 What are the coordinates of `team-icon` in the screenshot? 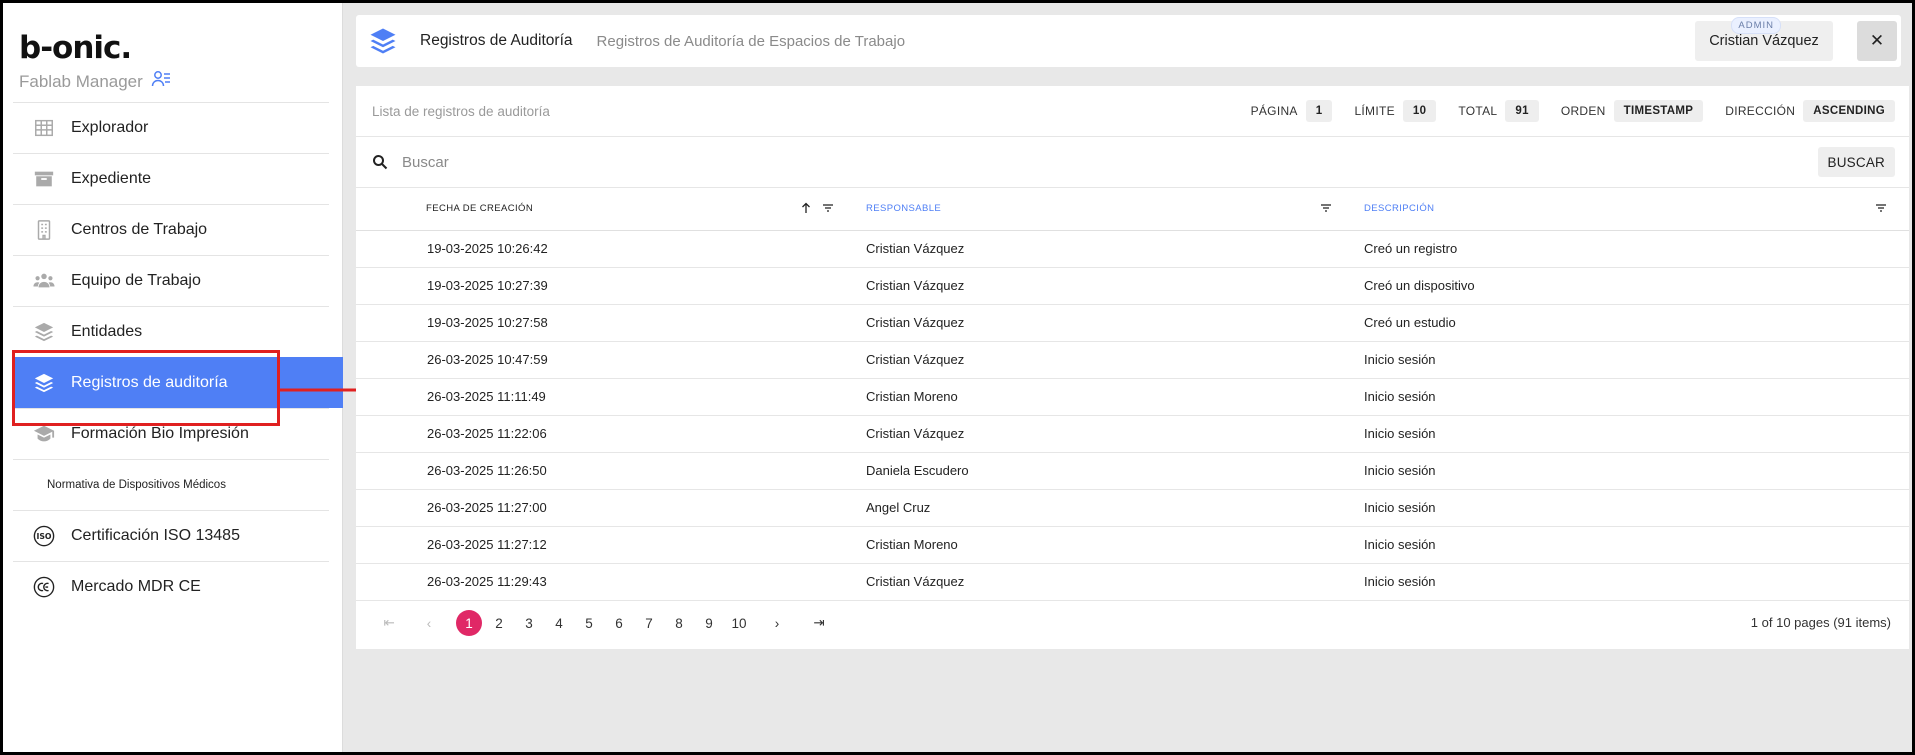 It's located at (44, 281).